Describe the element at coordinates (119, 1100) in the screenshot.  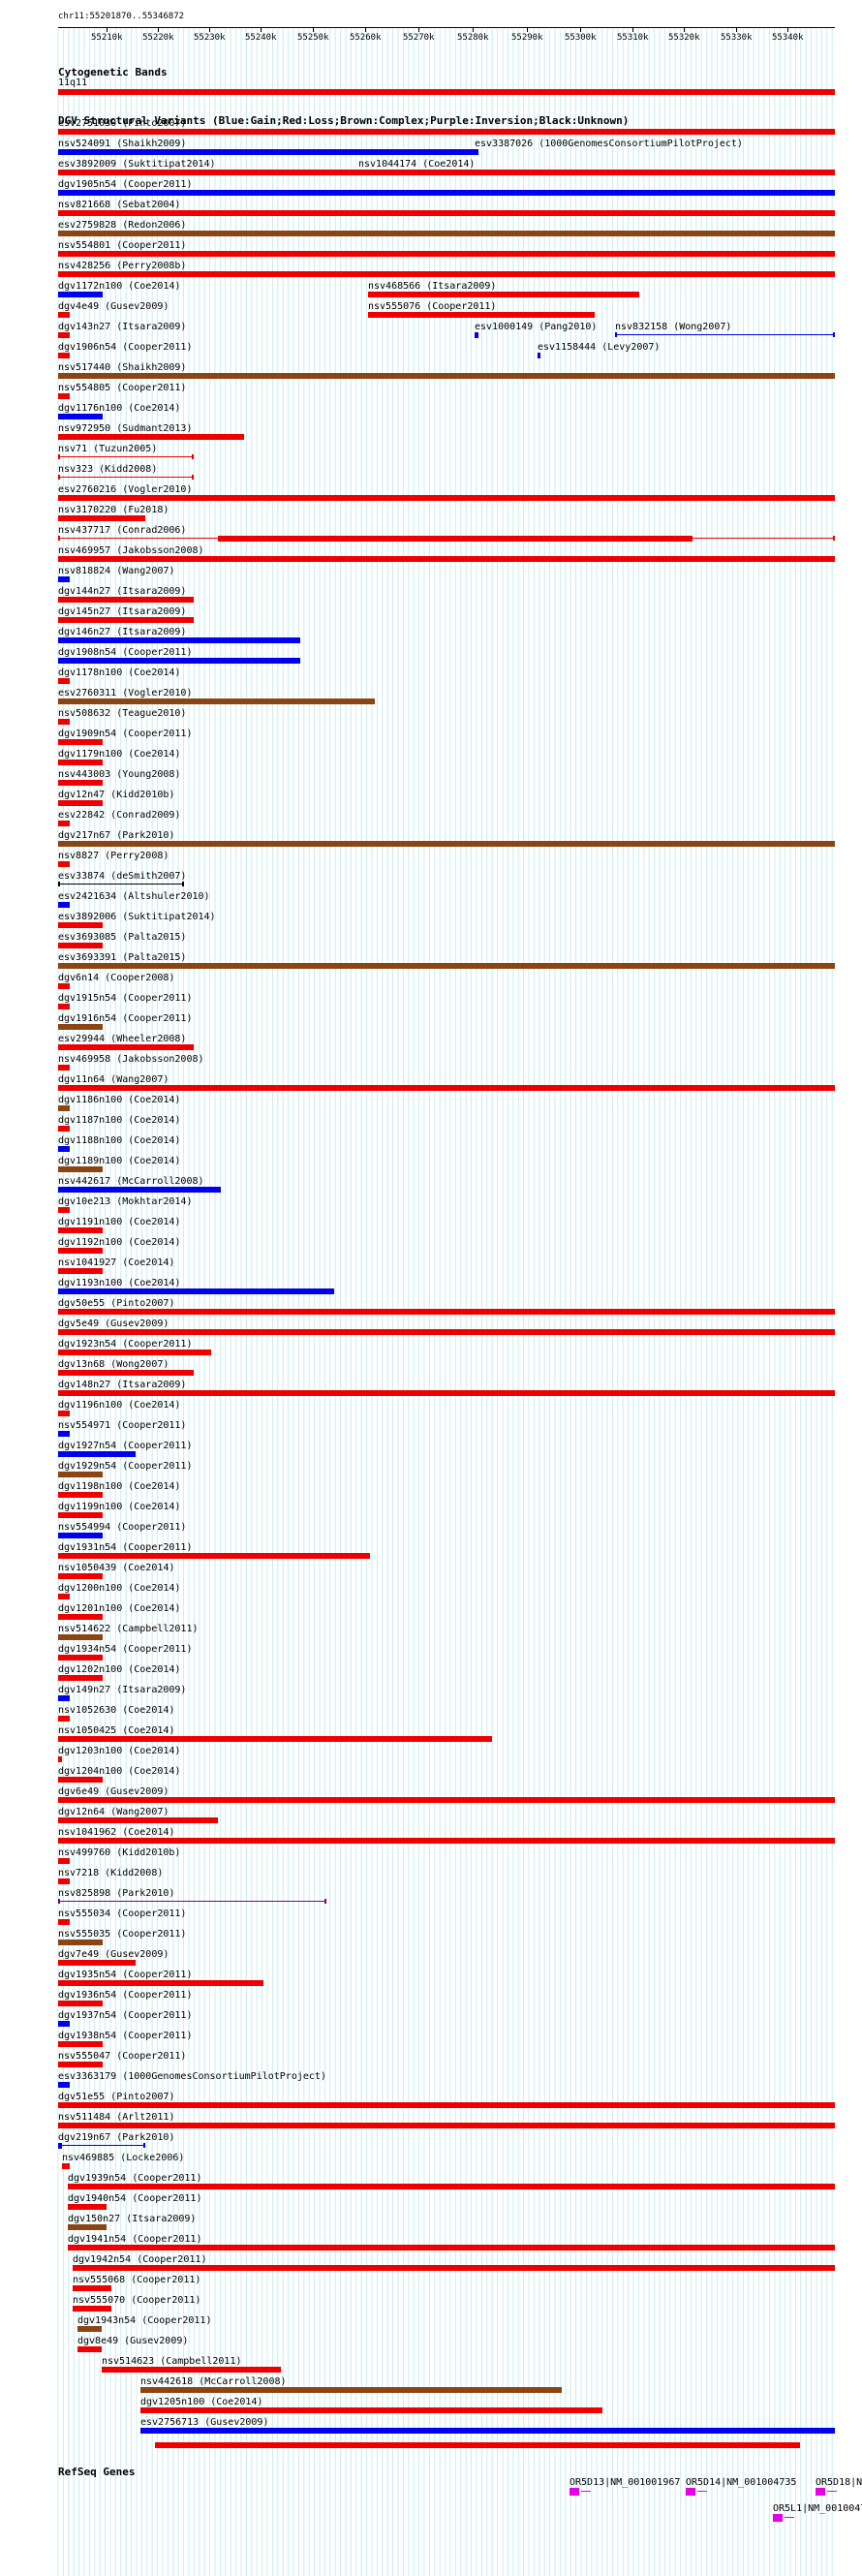
I see `variant-label: dgv1186n100 (Coe2014)` at that location.